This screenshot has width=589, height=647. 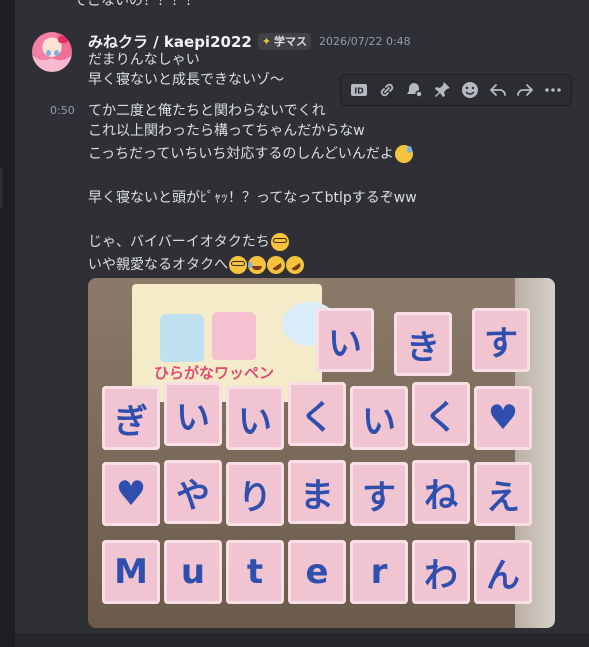 I want to click on copy-id-button: ID, so click(x=359, y=90).